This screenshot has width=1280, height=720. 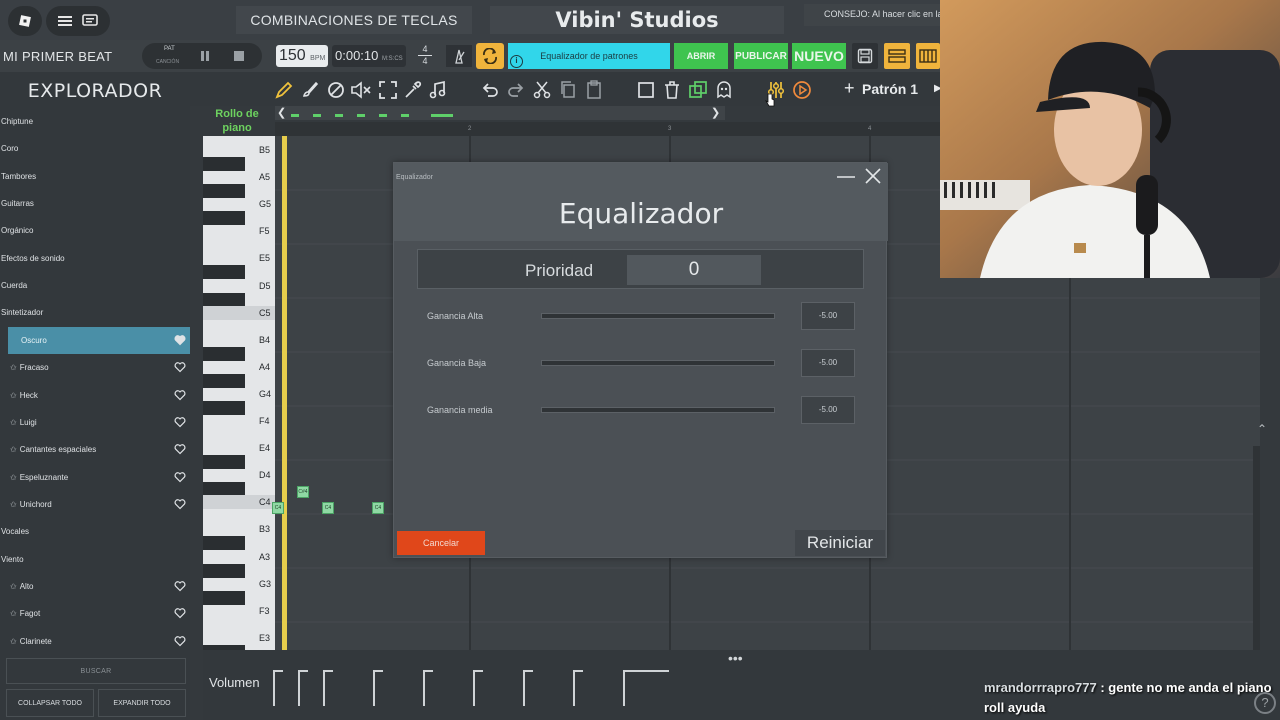 What do you see at coordinates (819, 56) in the screenshot?
I see `new-button: NUEVO` at bounding box center [819, 56].